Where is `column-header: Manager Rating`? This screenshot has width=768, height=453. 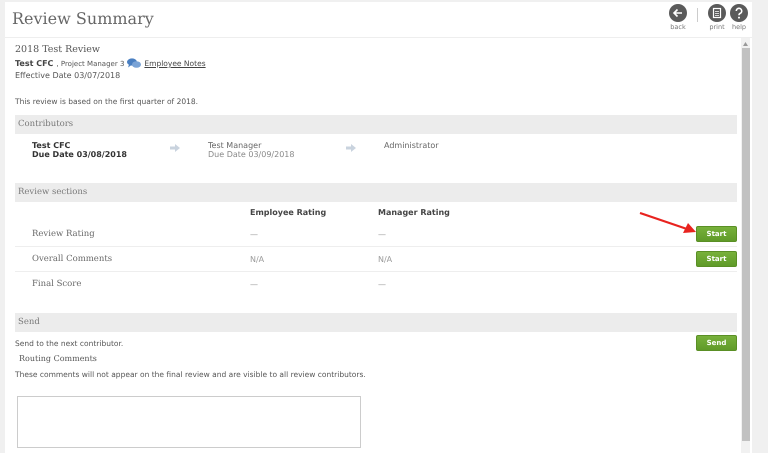
column-header: Manager Rating is located at coordinates (414, 212).